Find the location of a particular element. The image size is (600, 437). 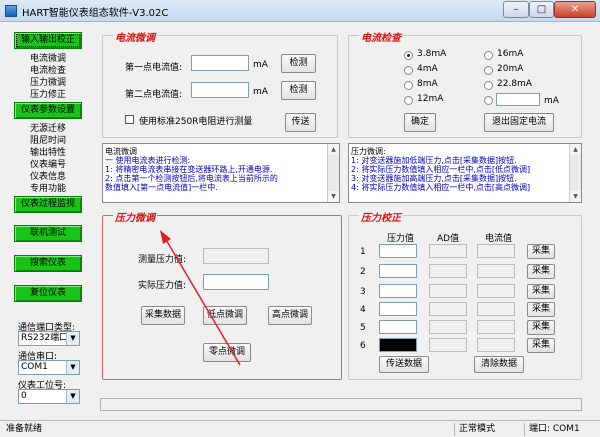

memo-line: 1: 对变送器施加低端压力,点击[采集数据]按钮. is located at coordinates (434, 160).